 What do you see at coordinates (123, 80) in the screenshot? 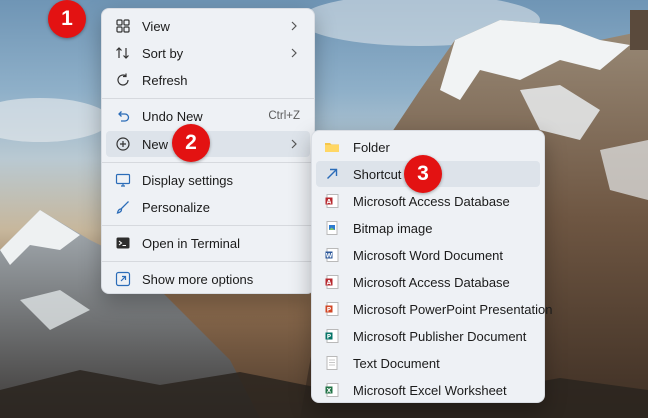
I see `refresh-icon` at bounding box center [123, 80].